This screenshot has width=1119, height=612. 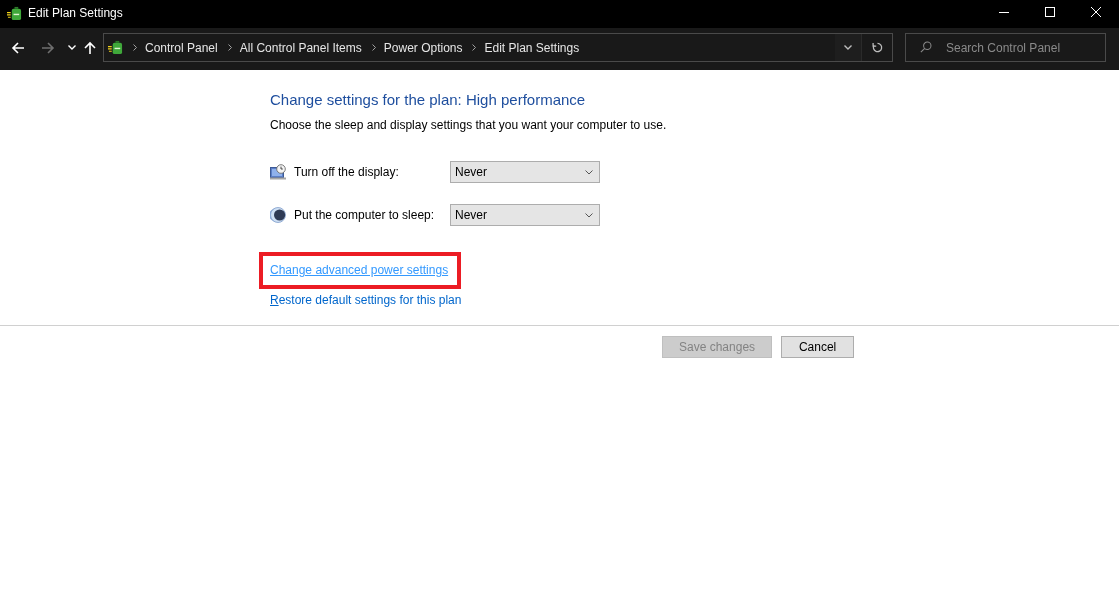 I want to click on minimize-icon, so click(x=1004, y=12).